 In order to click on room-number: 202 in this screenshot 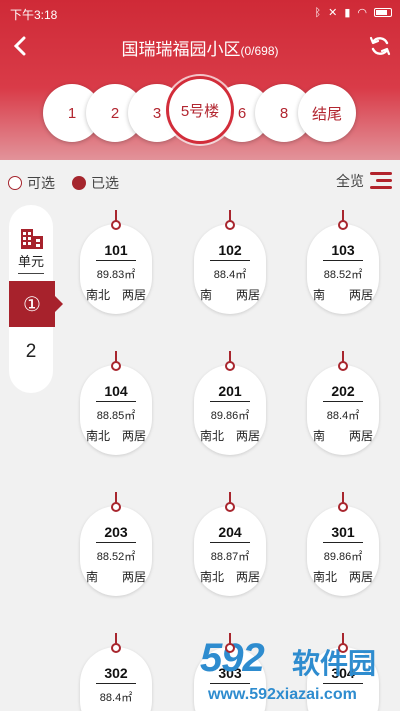, I will do `click(343, 391)`.